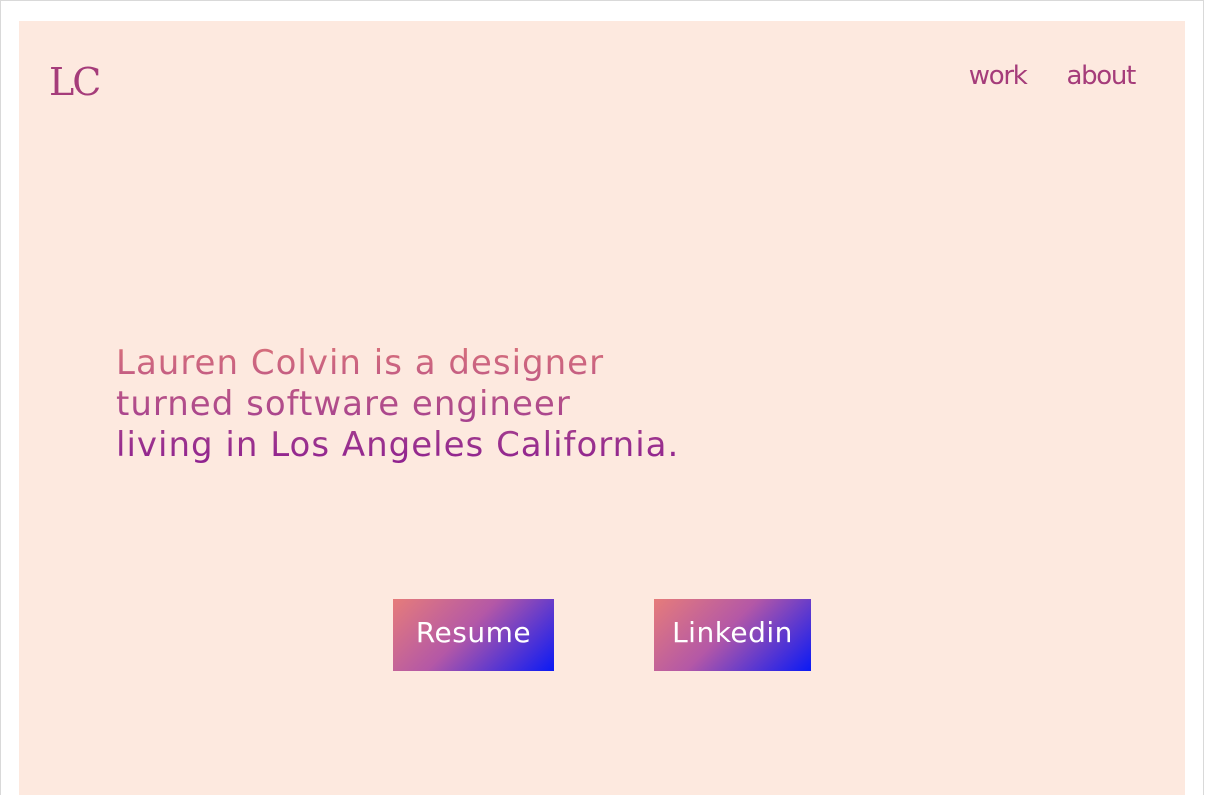  What do you see at coordinates (732, 635) in the screenshot?
I see `linkedin-button: Linkedin` at bounding box center [732, 635].